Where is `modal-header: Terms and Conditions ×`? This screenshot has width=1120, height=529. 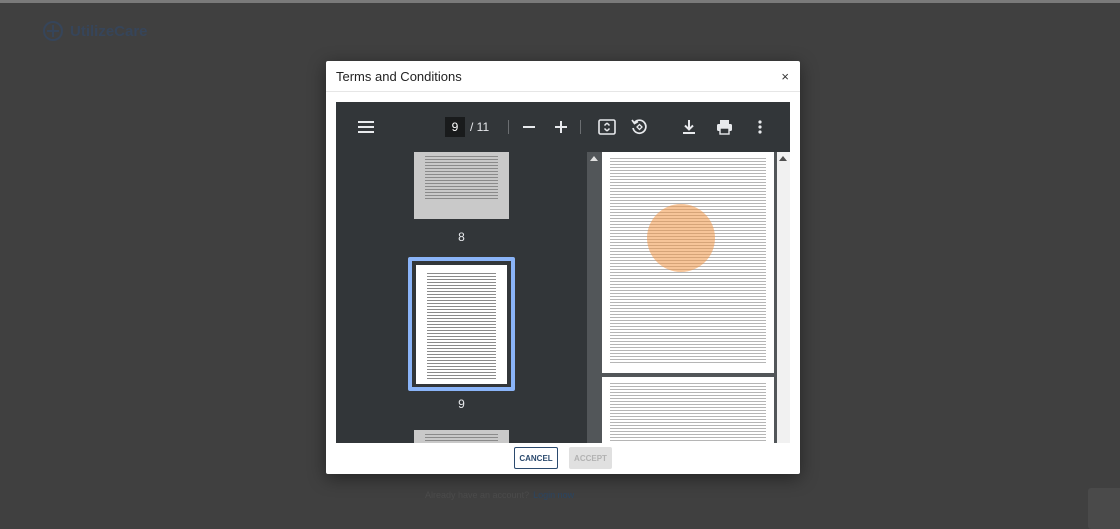 modal-header: Terms and Conditions × is located at coordinates (563, 76).